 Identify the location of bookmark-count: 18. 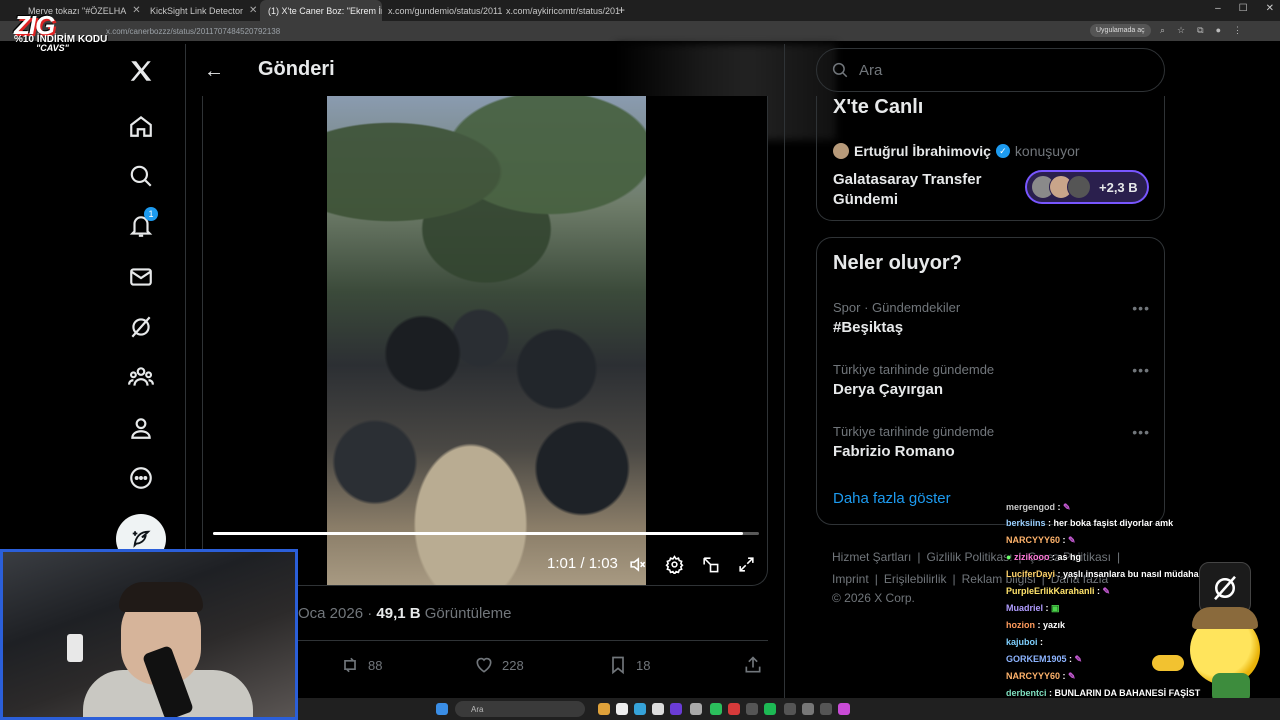
(643, 665).